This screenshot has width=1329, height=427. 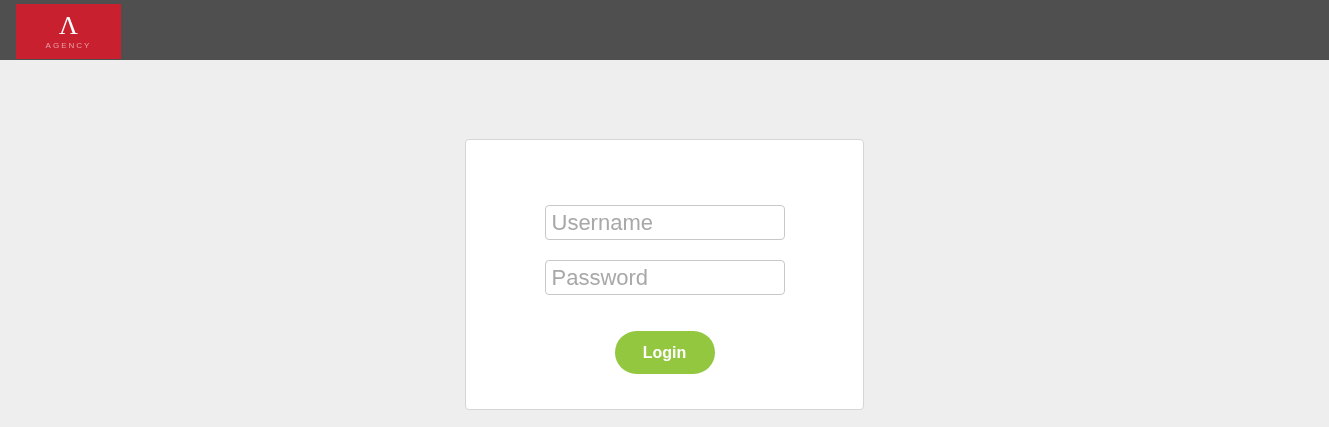 I want to click on logo: Λ AGENCY, so click(x=68, y=31).